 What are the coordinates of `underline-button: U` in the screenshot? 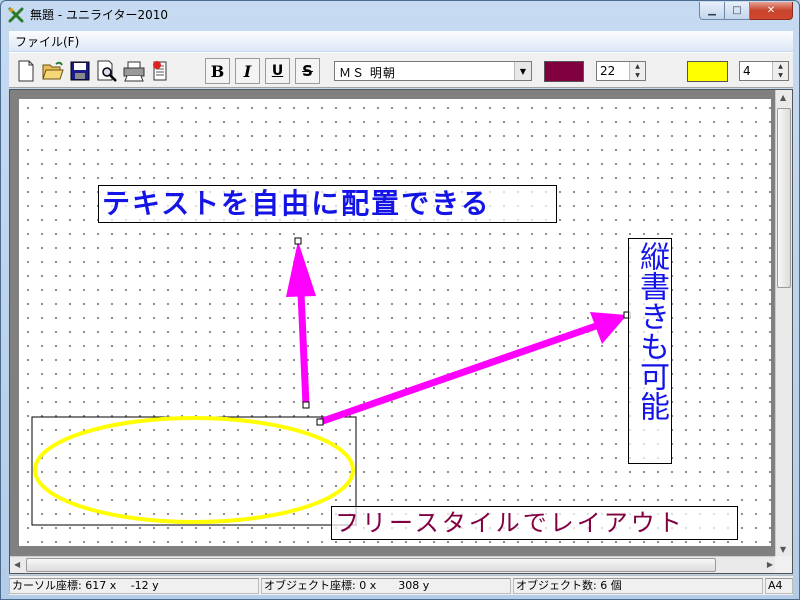 It's located at (277, 71).